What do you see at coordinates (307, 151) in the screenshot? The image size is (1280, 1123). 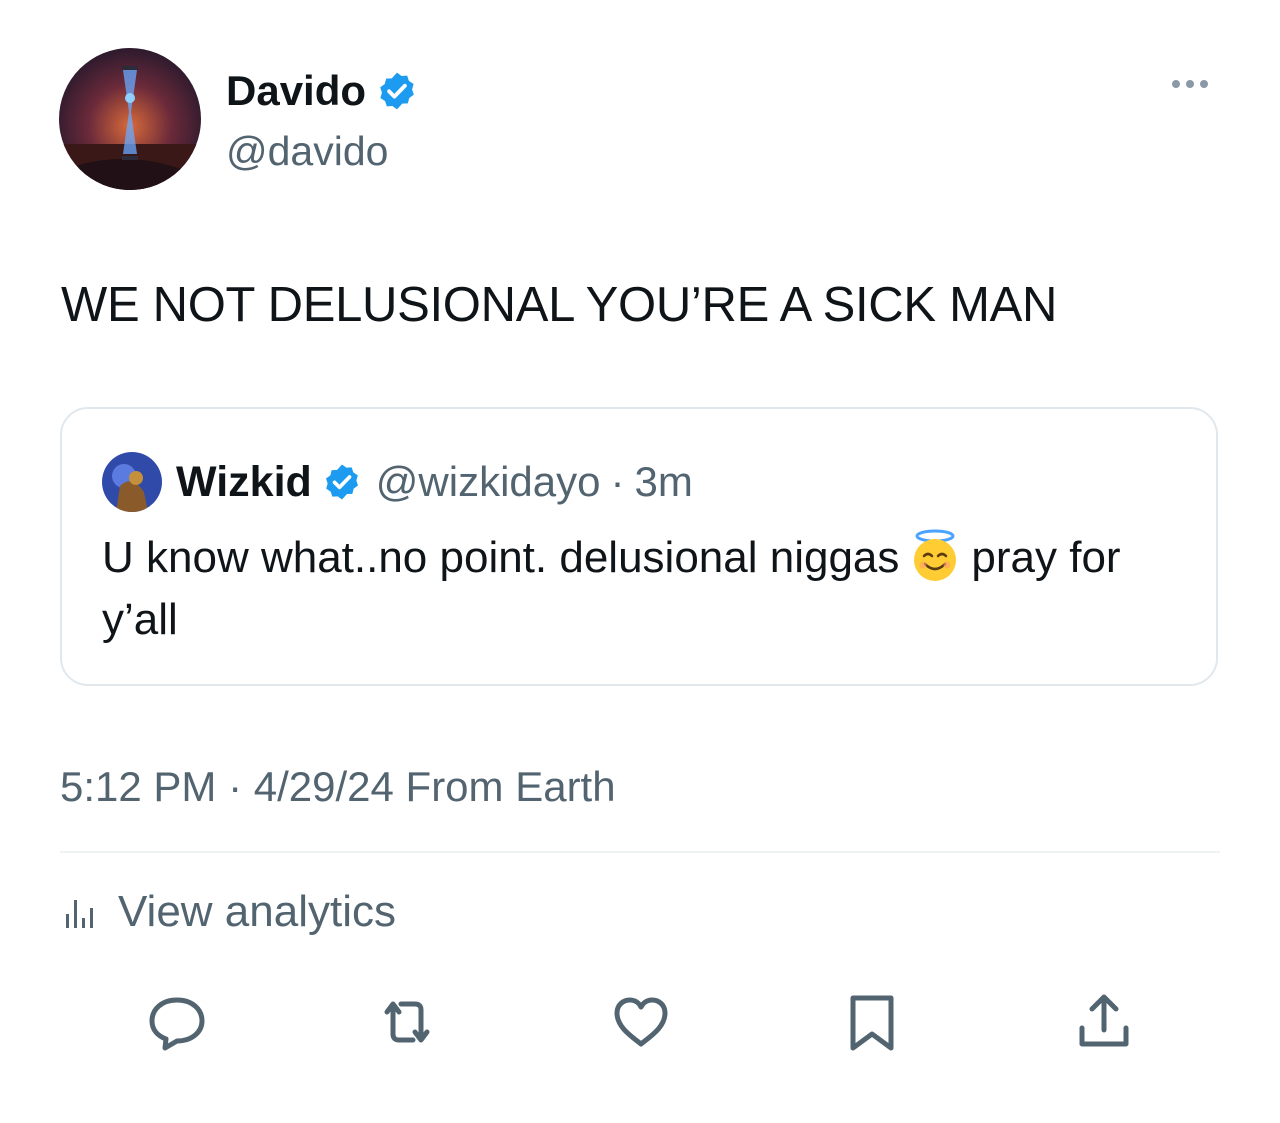 I see `author-handle: @davido` at bounding box center [307, 151].